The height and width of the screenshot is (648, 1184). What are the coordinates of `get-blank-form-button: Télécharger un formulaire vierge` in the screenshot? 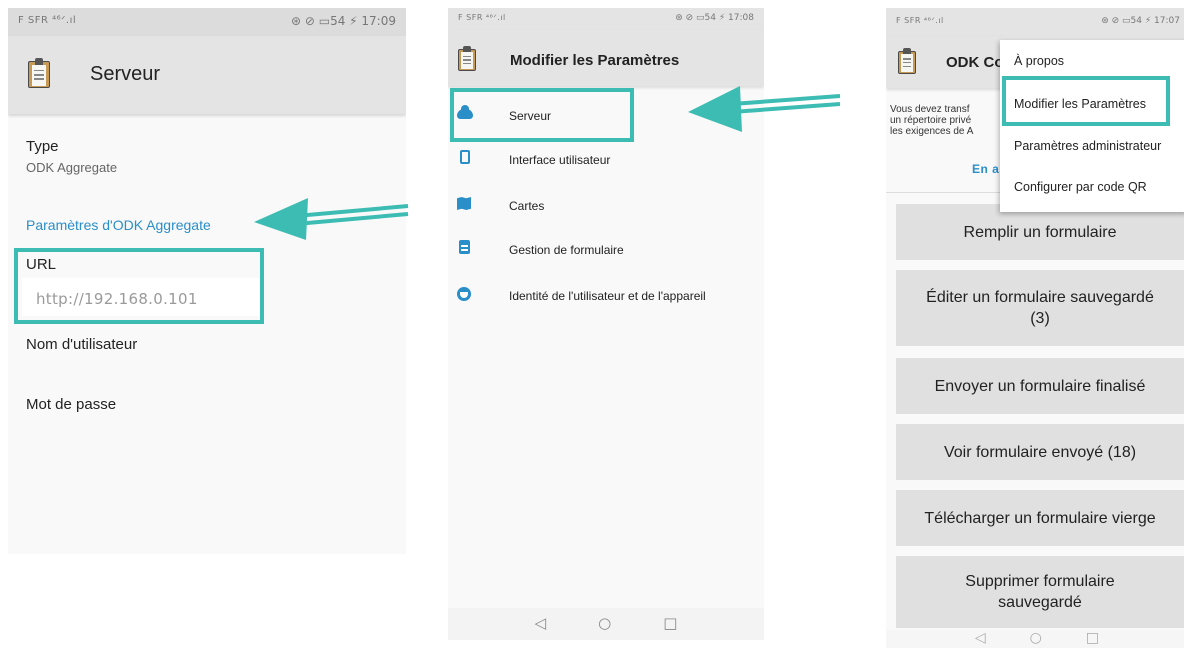 It's located at (1040, 518).